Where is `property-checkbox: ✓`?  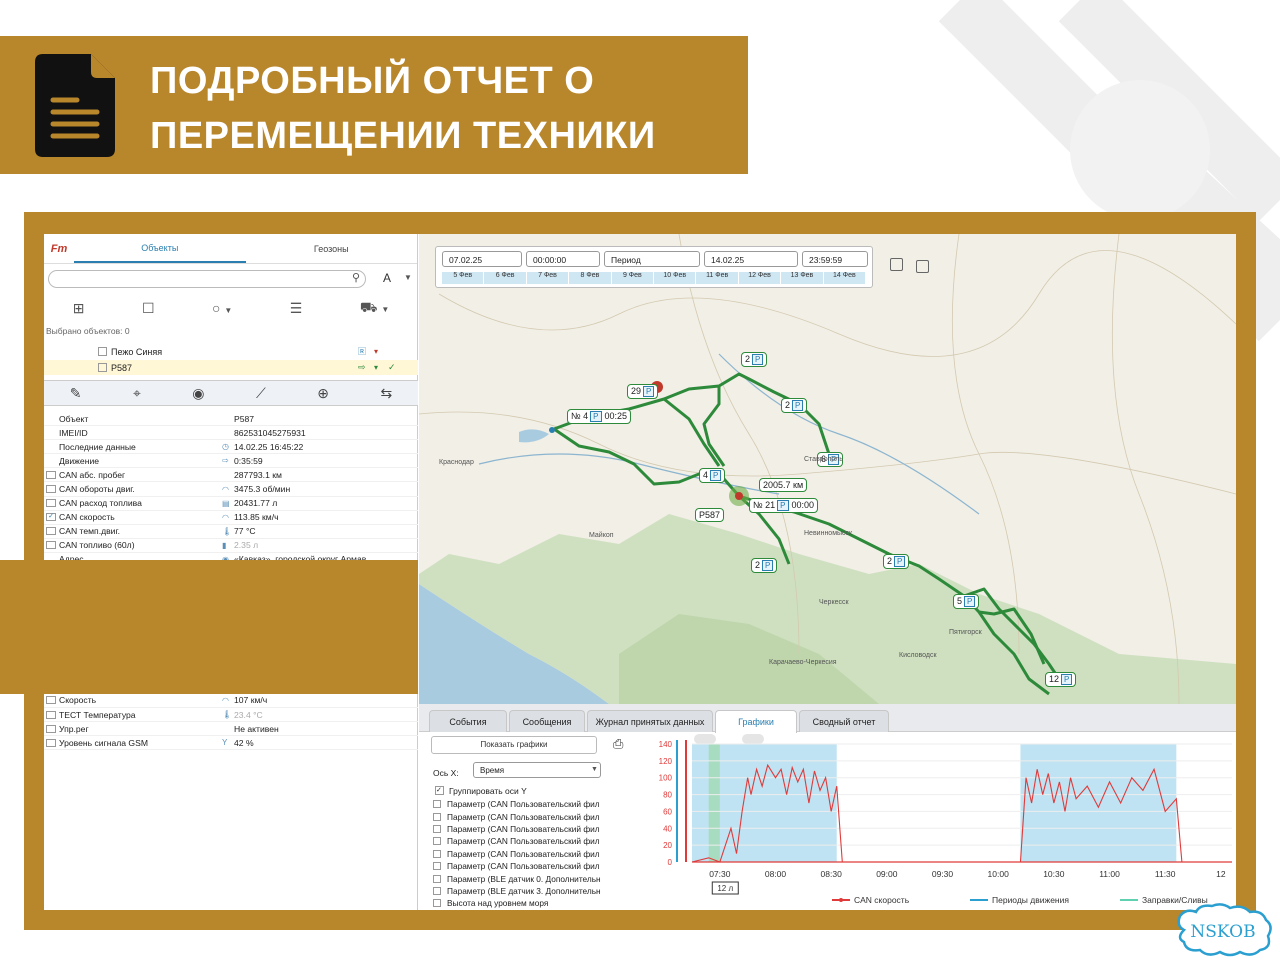
property-checkbox: ✓ is located at coordinates (51, 517).